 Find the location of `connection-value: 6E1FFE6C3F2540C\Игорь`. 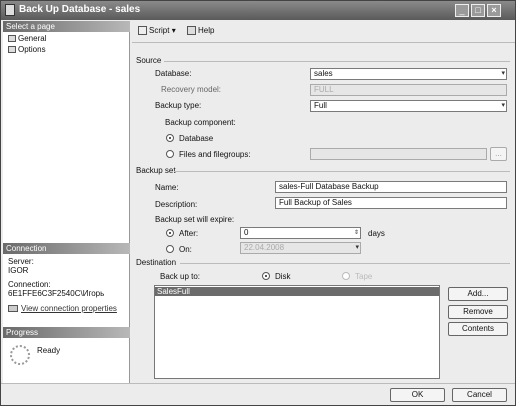

connection-value: 6E1FFE6C3F2540C\Игорь is located at coordinates (56, 293).